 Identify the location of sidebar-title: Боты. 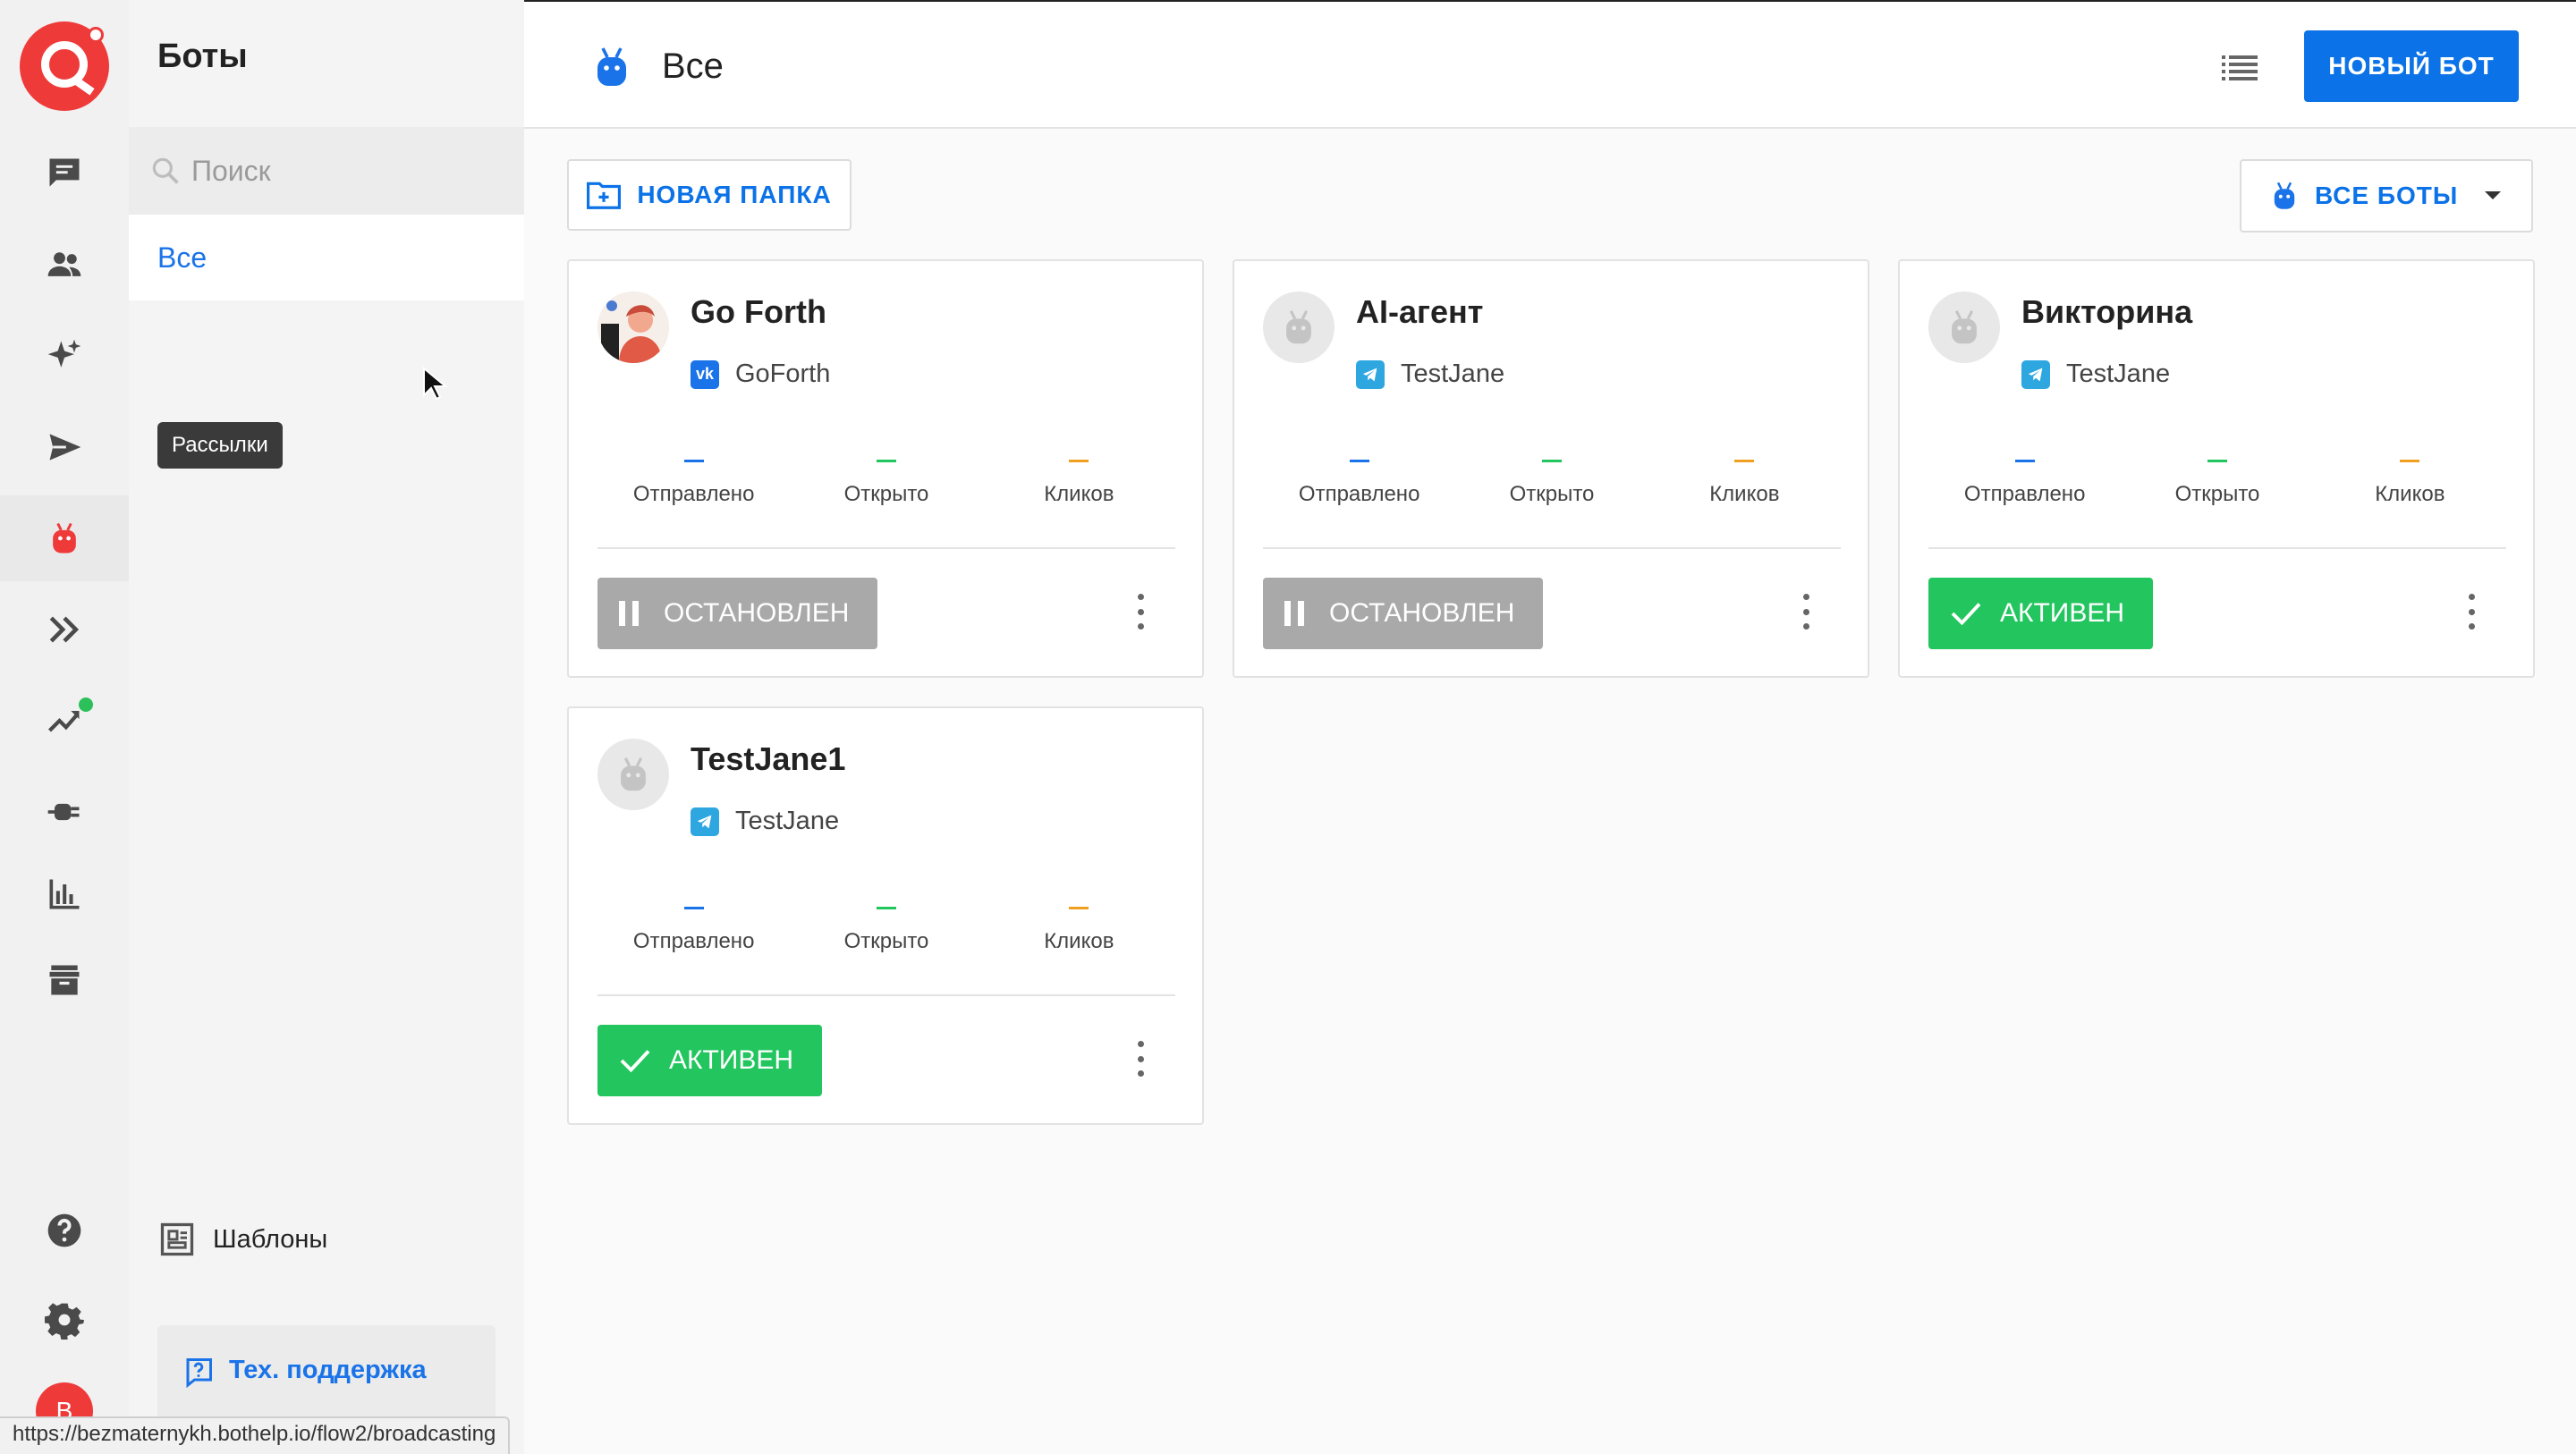
(202, 57).